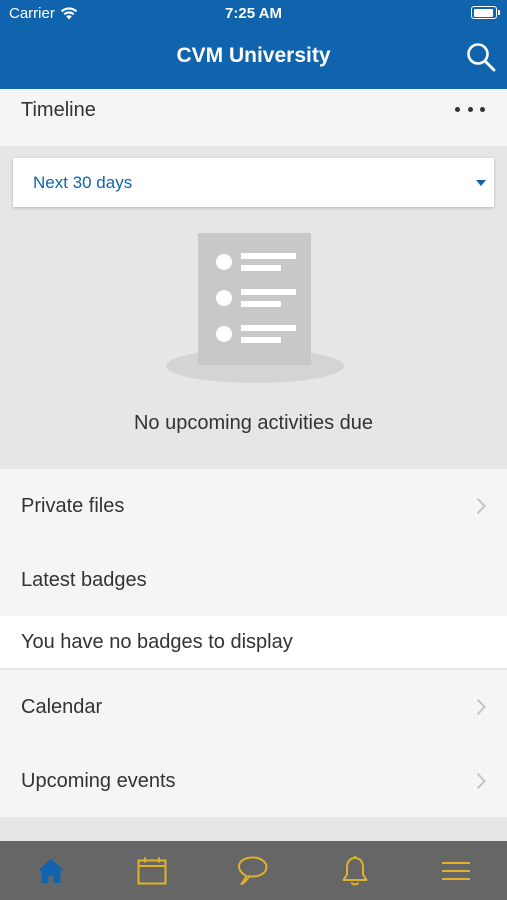 Image resolution: width=507 pixels, height=900 pixels. Describe the element at coordinates (157, 642) in the screenshot. I see `badges-empty-text: You have no badges to display` at that location.